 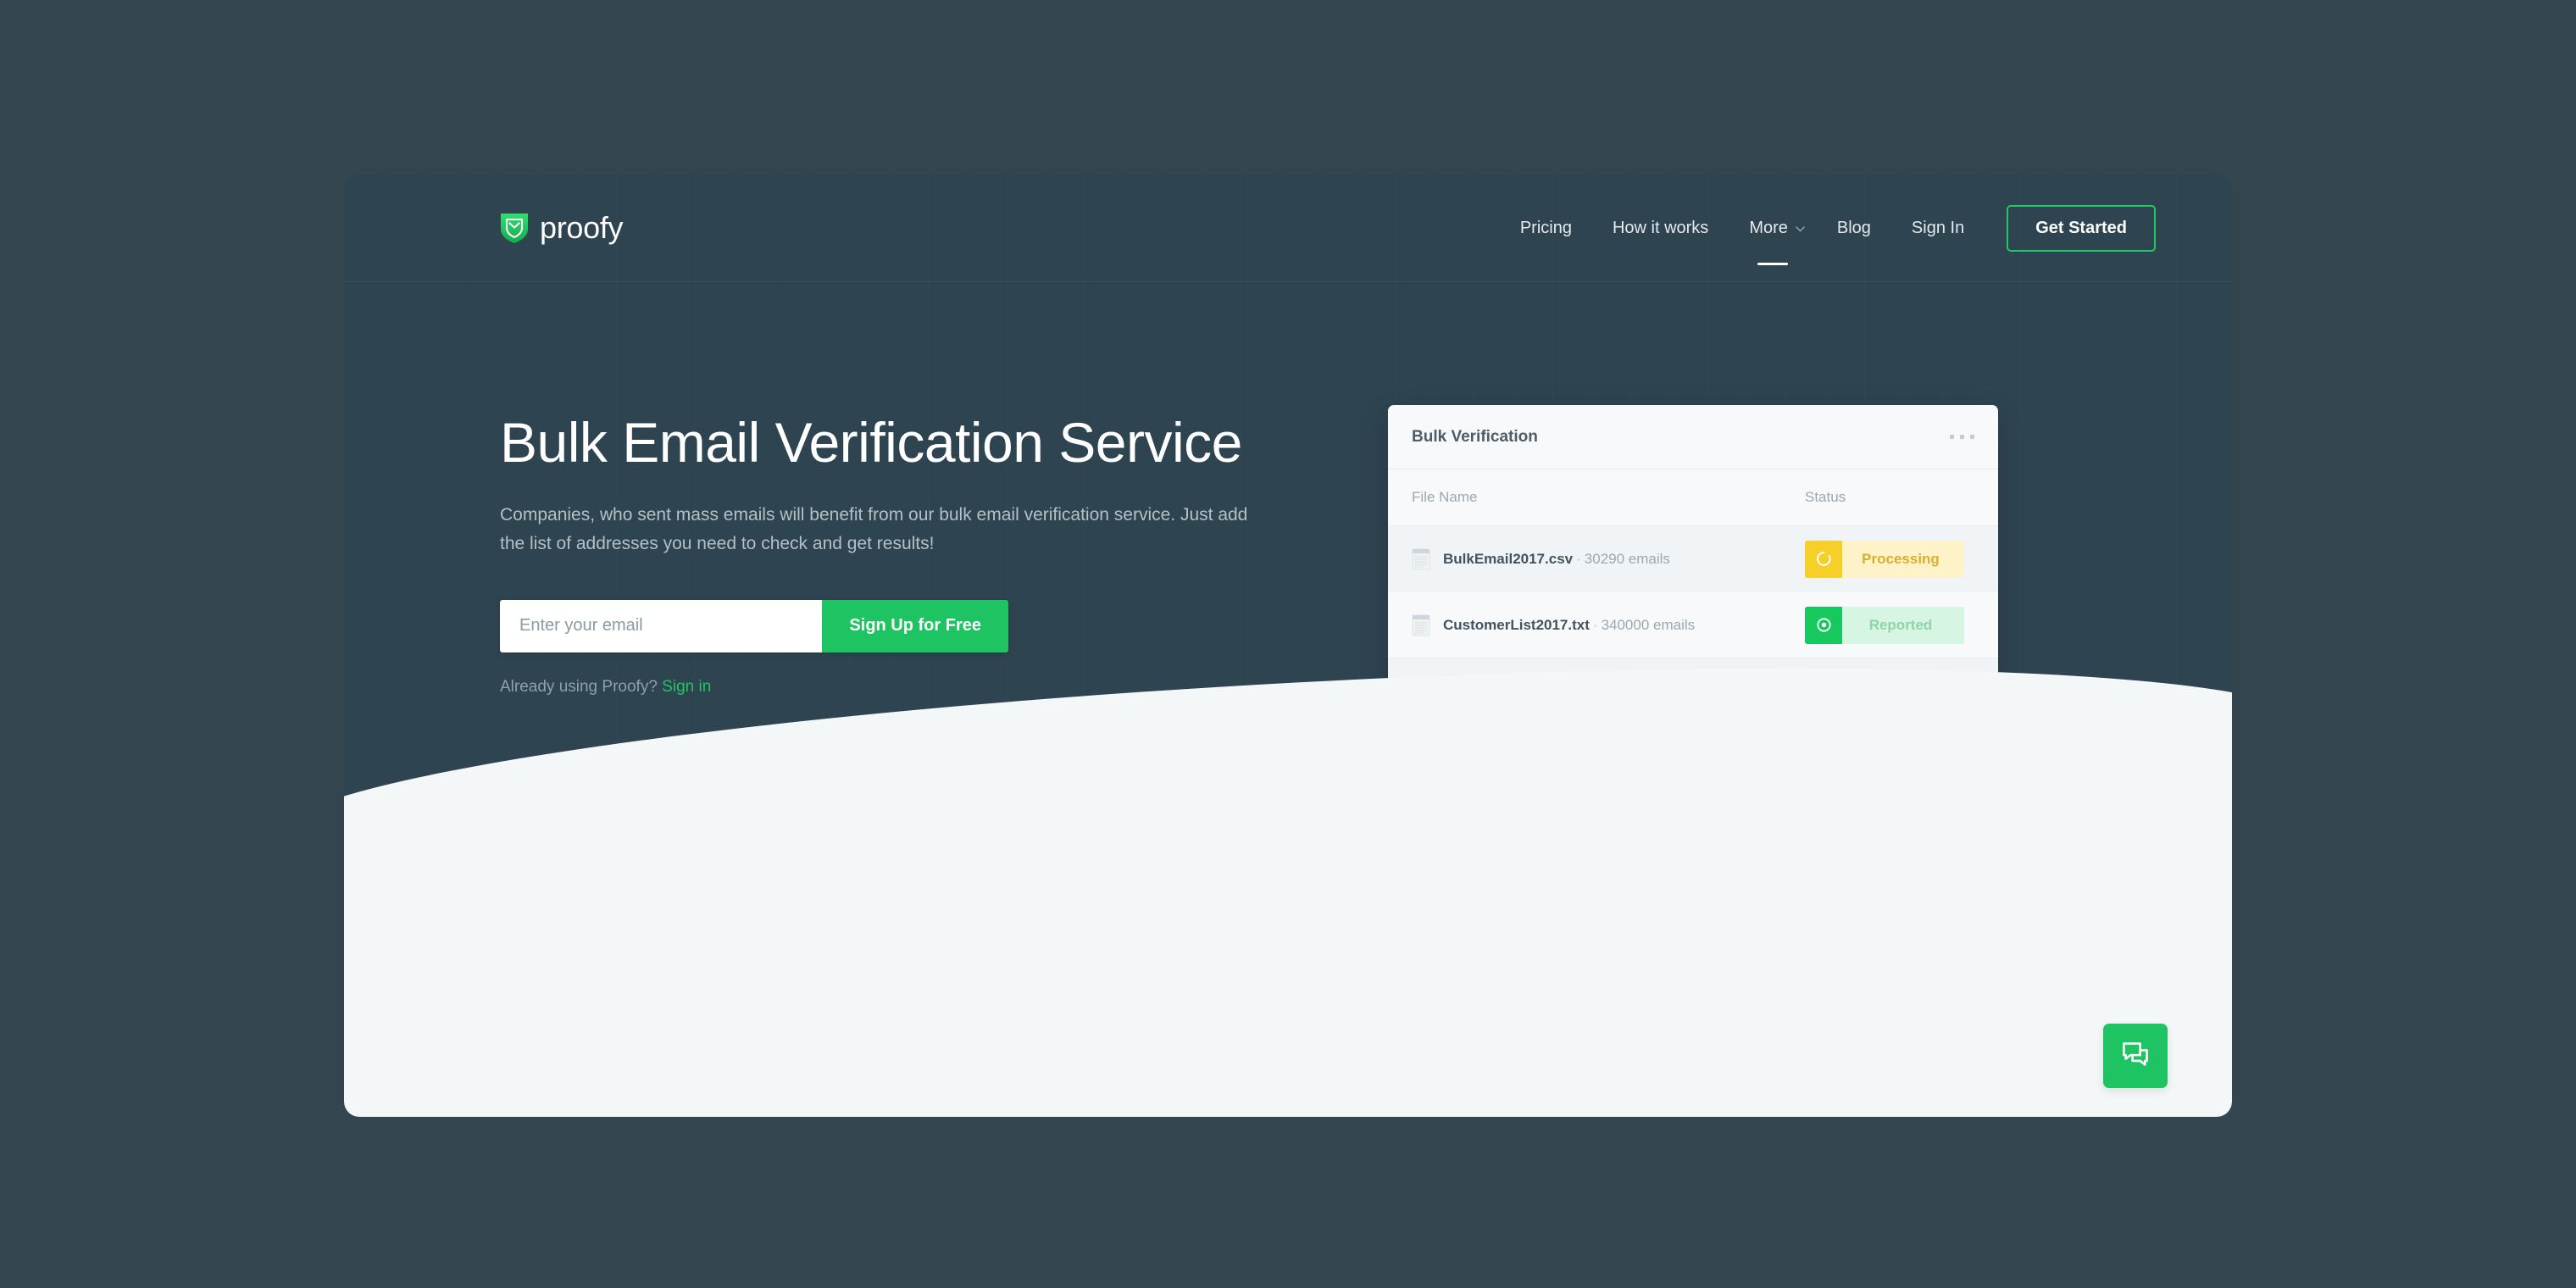 I want to click on logo: proofy, so click(x=562, y=228).